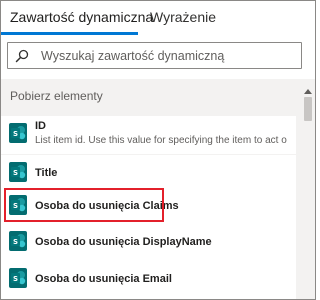 The image size is (320, 300). Describe the element at coordinates (107, 206) in the screenshot. I see `item-title: Osoba do usunięcia Claims` at that location.